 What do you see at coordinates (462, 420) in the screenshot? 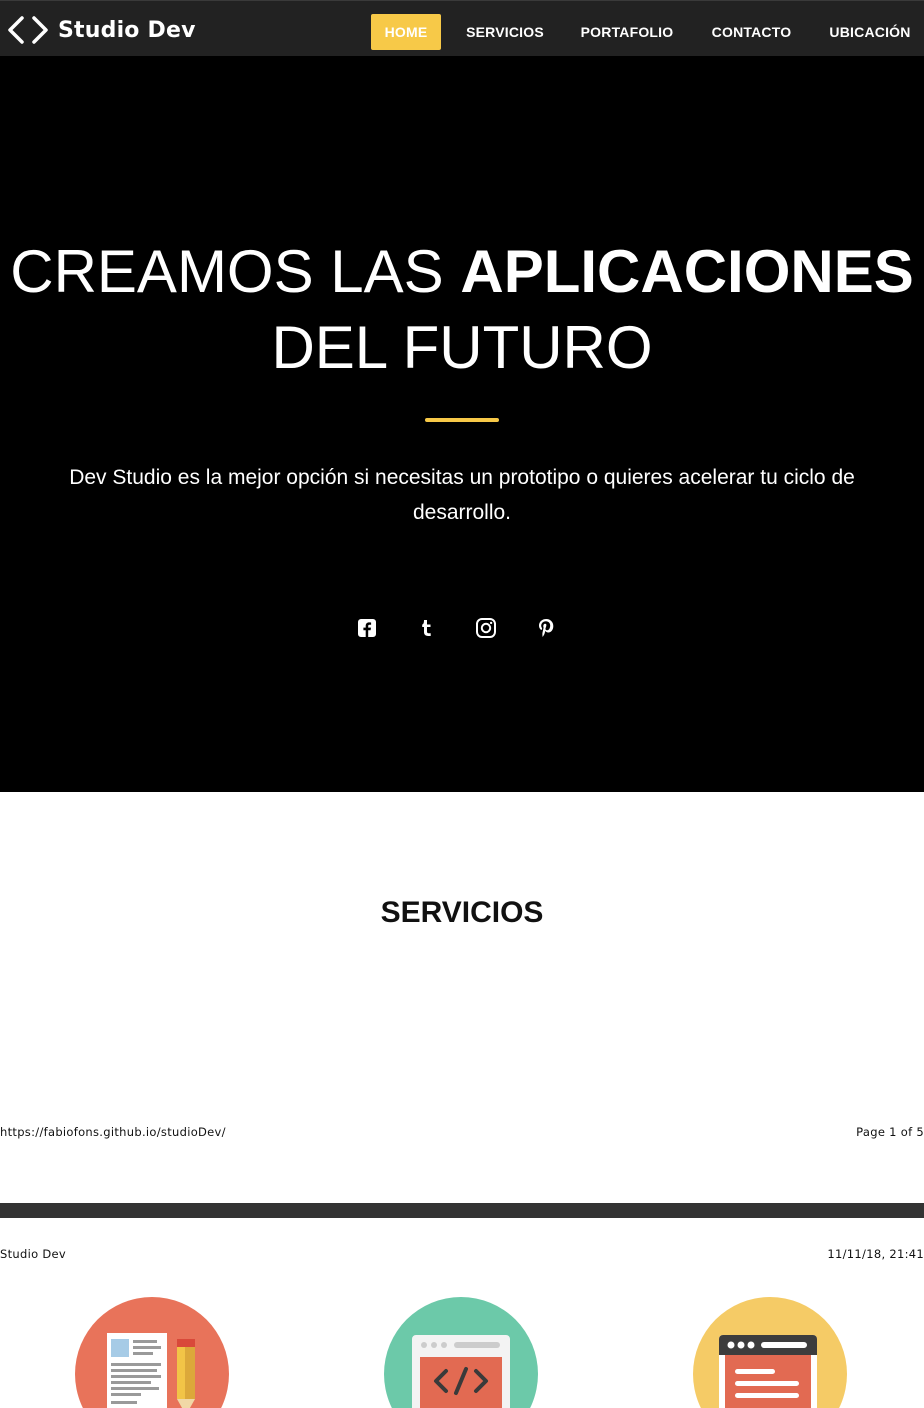
I see `hero-divider` at bounding box center [462, 420].